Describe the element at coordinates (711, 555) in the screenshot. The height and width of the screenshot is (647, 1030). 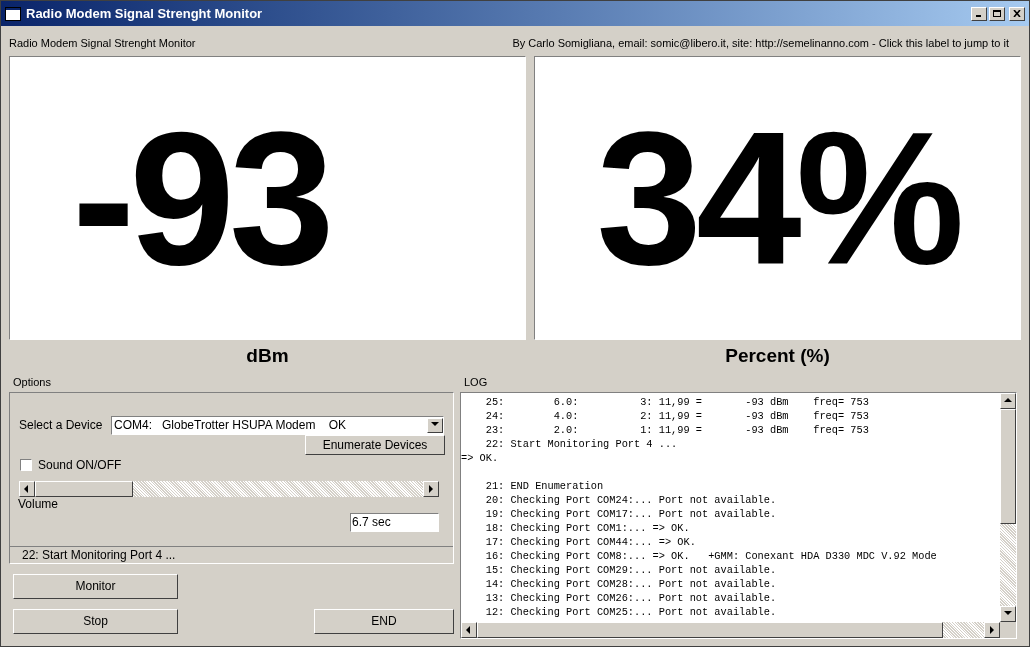
I see `log-line: 16: Checking Port COM8:... => OK. +GMM: Conexant HDA D330 MDC V.92 Mode` at that location.